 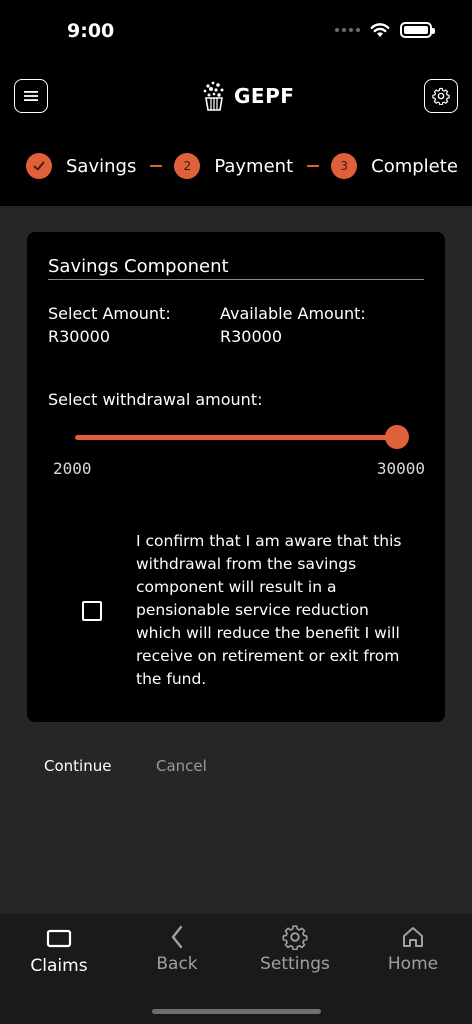 What do you see at coordinates (236, 437) in the screenshot?
I see `withdrawal-slider-track` at bounding box center [236, 437].